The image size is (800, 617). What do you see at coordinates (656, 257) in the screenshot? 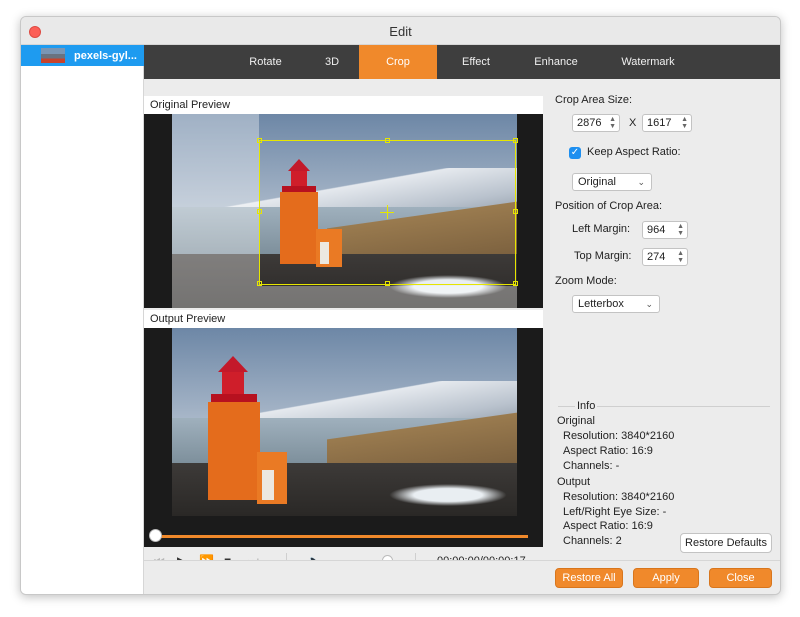
I see `top-margin-value: 274` at bounding box center [656, 257].